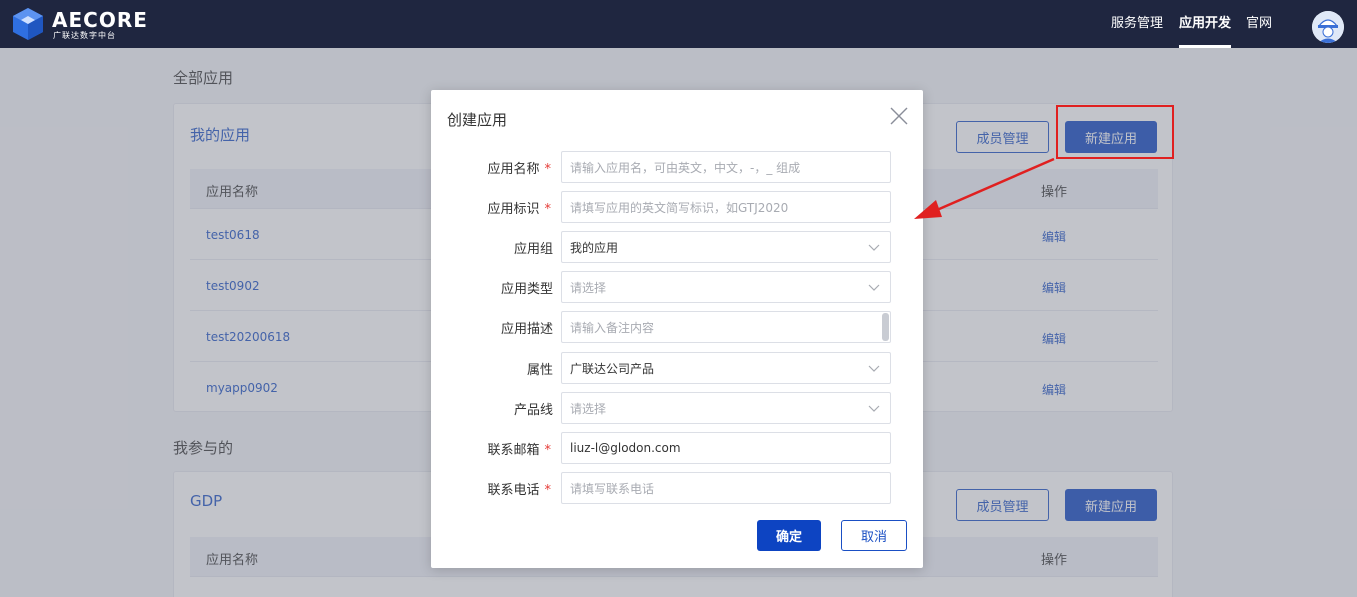 Image resolution: width=1357 pixels, height=597 pixels. What do you see at coordinates (519, 490) in the screenshot?
I see `label-contact-phone: 联系电话 *` at bounding box center [519, 490].